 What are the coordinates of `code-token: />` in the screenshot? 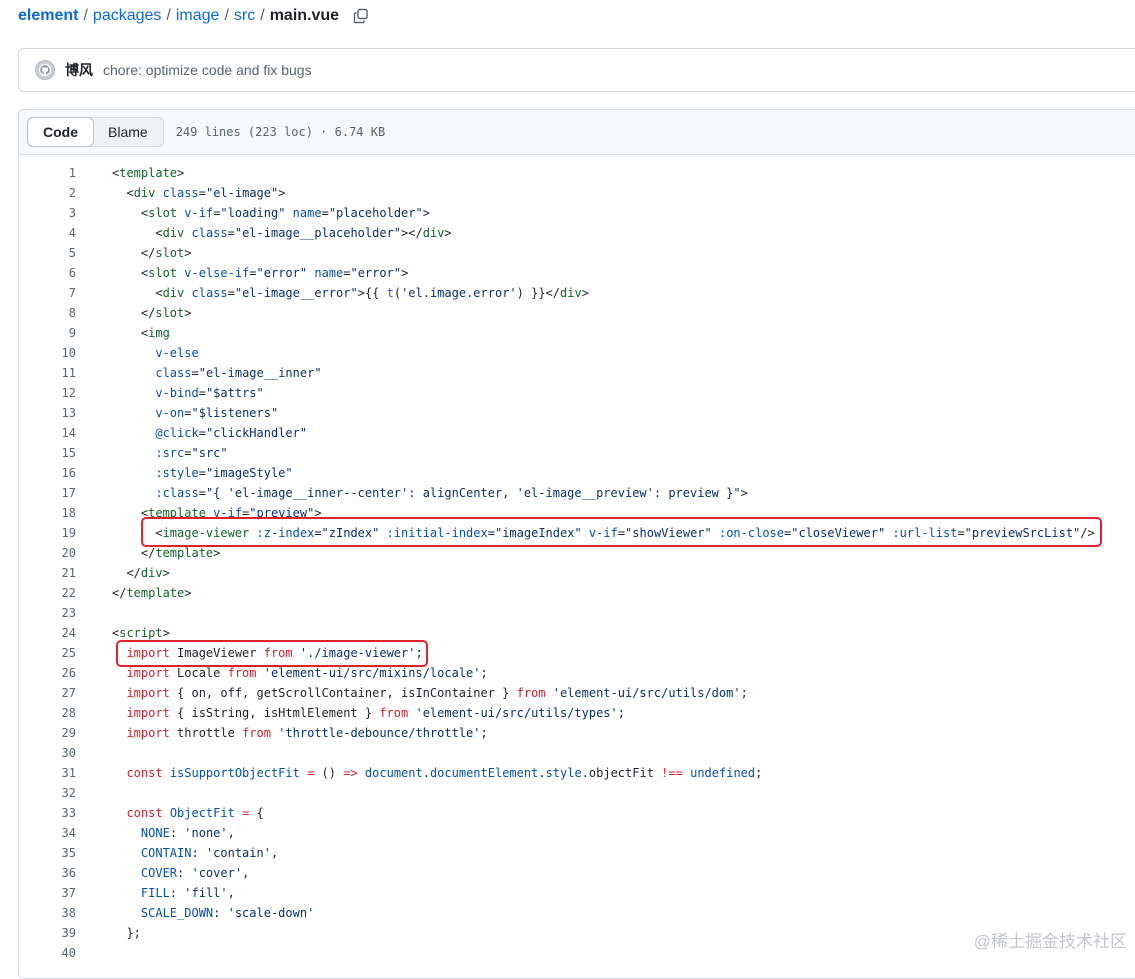 It's located at (1087, 533).